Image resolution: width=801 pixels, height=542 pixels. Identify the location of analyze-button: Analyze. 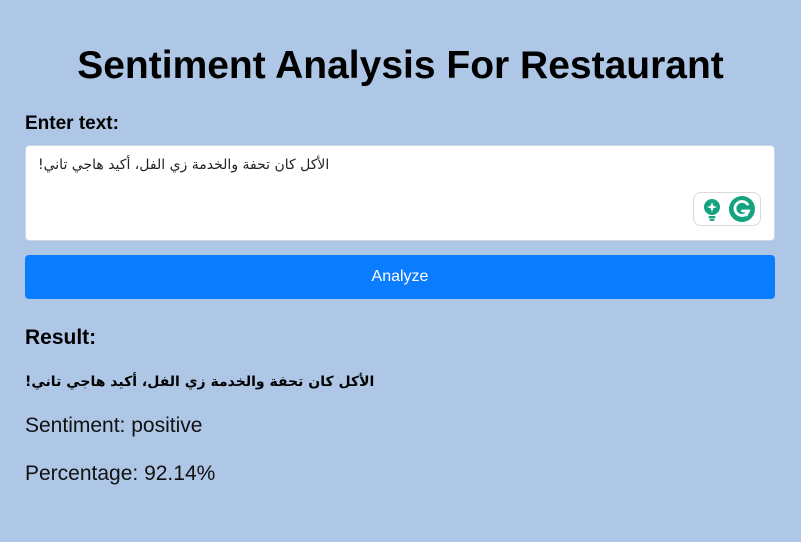
(400, 277).